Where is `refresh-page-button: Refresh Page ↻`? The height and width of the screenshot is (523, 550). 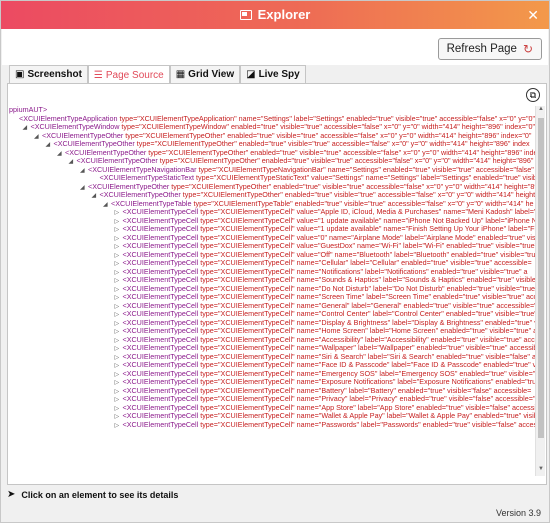 refresh-page-button: Refresh Page ↻ is located at coordinates (489, 49).